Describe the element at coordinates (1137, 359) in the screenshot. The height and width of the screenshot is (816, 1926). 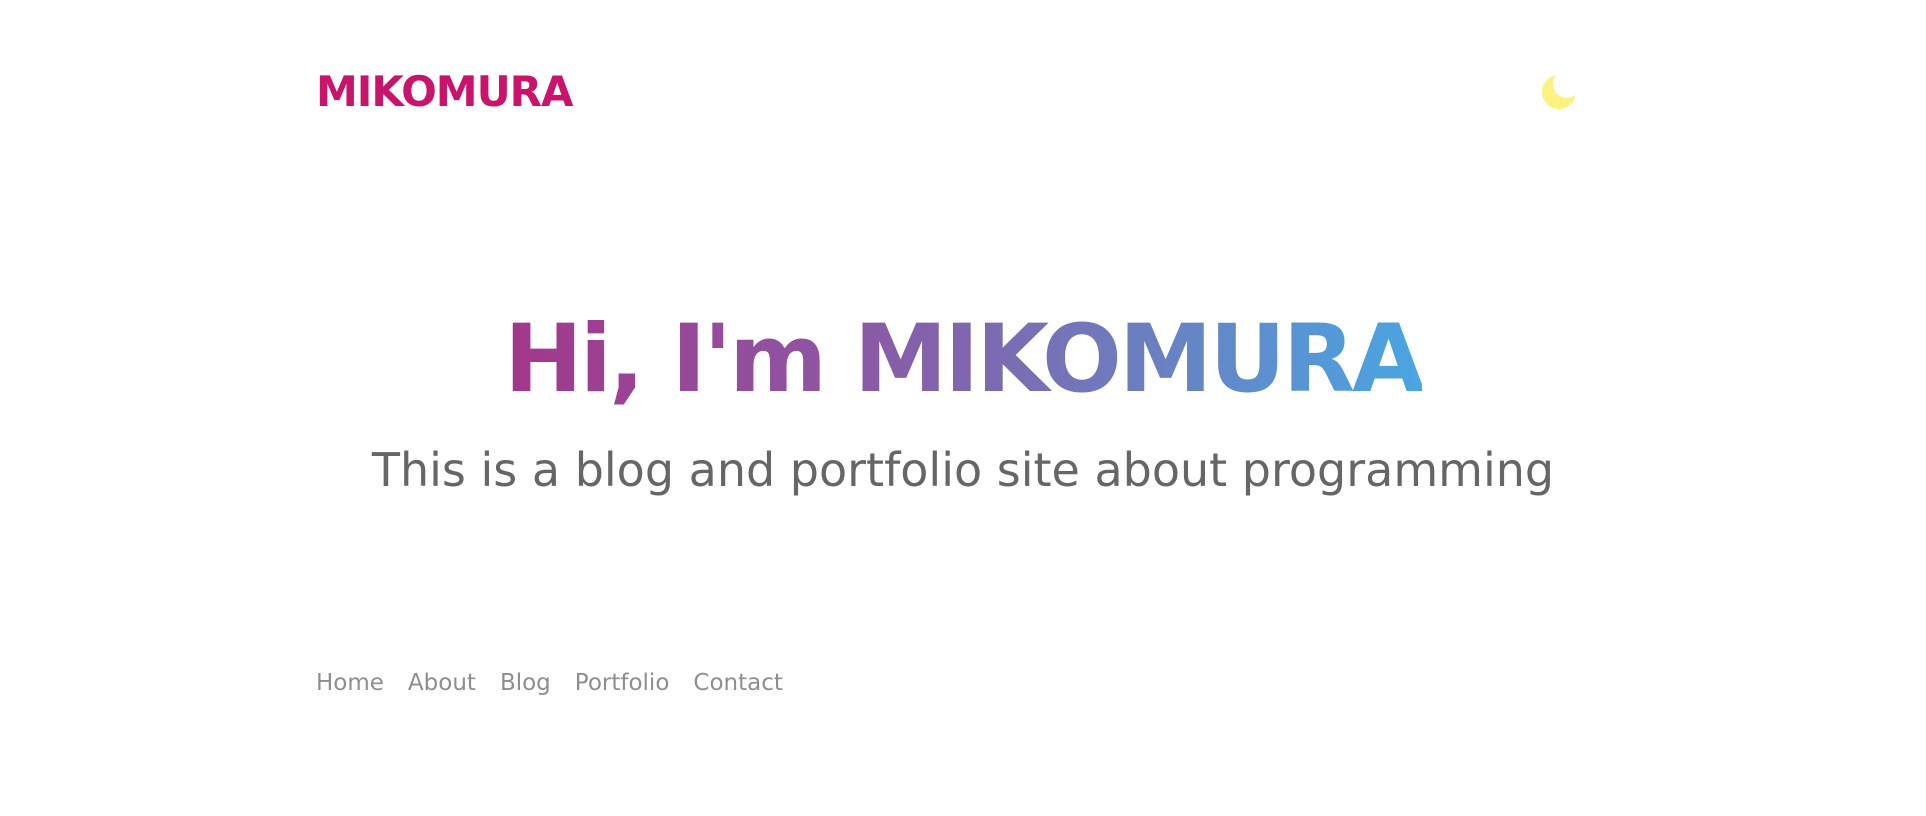
I see `hero-title-name: MIKOMURA` at that location.